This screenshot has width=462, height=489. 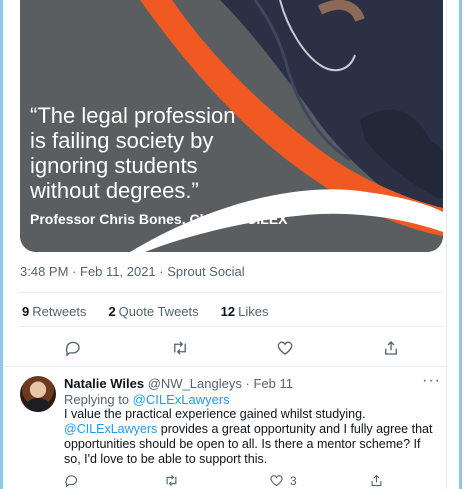 I want to click on reply-button, so click(x=73, y=348).